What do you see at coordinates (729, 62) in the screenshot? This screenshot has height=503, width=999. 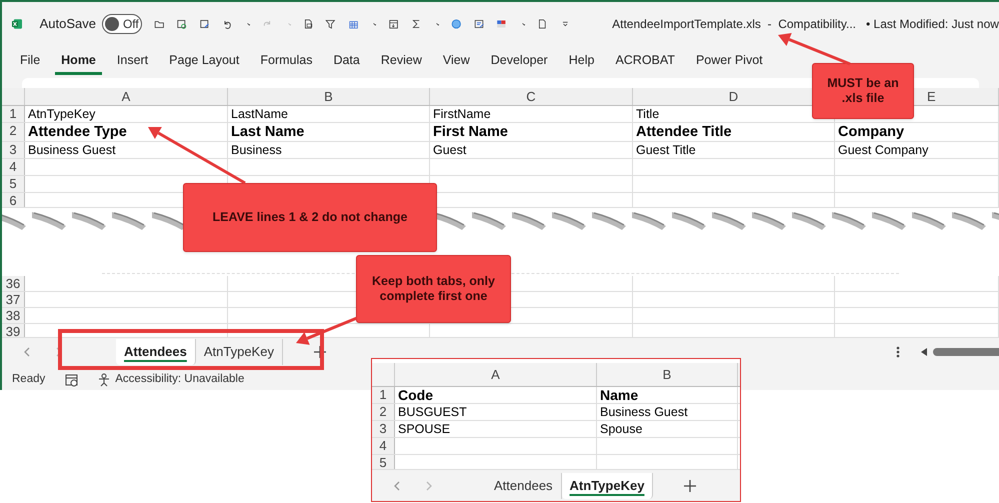 I see `ribbon-tab: Power Pivot` at bounding box center [729, 62].